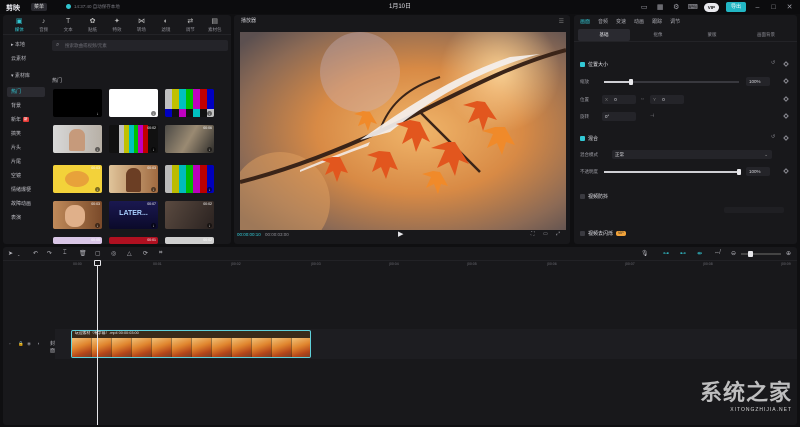 The width and height of the screenshot is (800, 427). What do you see at coordinates (400, 7) in the screenshot?
I see `project-title: 1月10日` at bounding box center [400, 7].